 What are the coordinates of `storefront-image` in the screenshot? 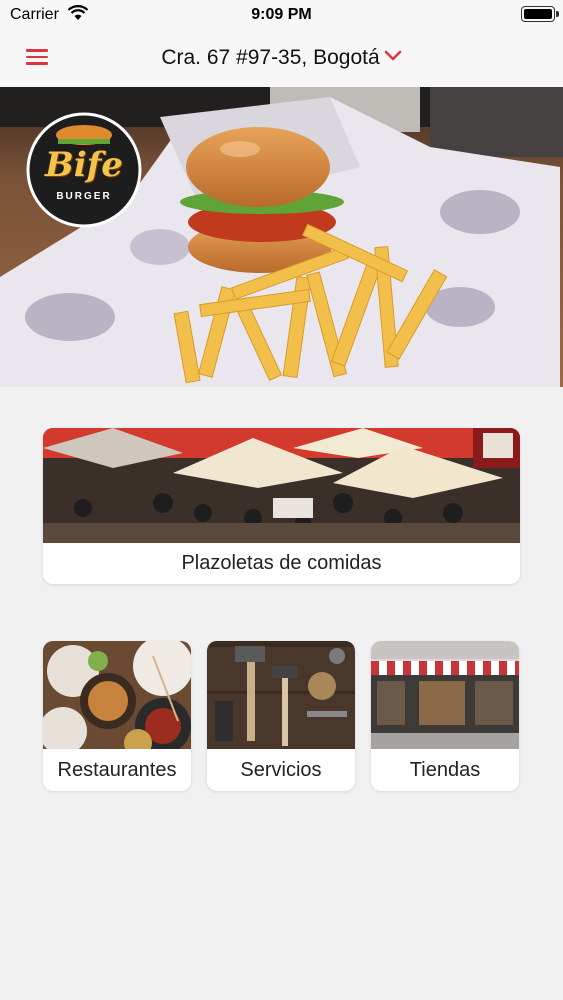 It's located at (445, 695).